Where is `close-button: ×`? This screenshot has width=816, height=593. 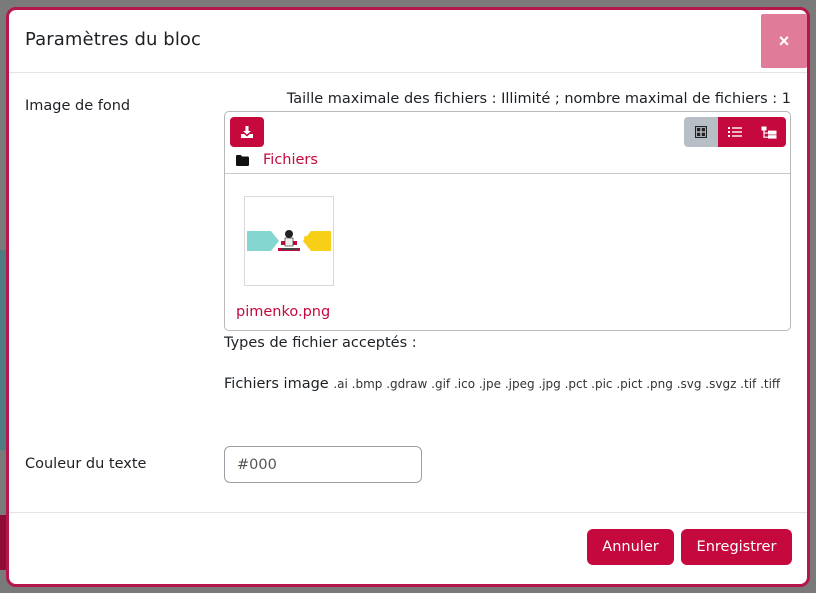 close-button: × is located at coordinates (784, 41).